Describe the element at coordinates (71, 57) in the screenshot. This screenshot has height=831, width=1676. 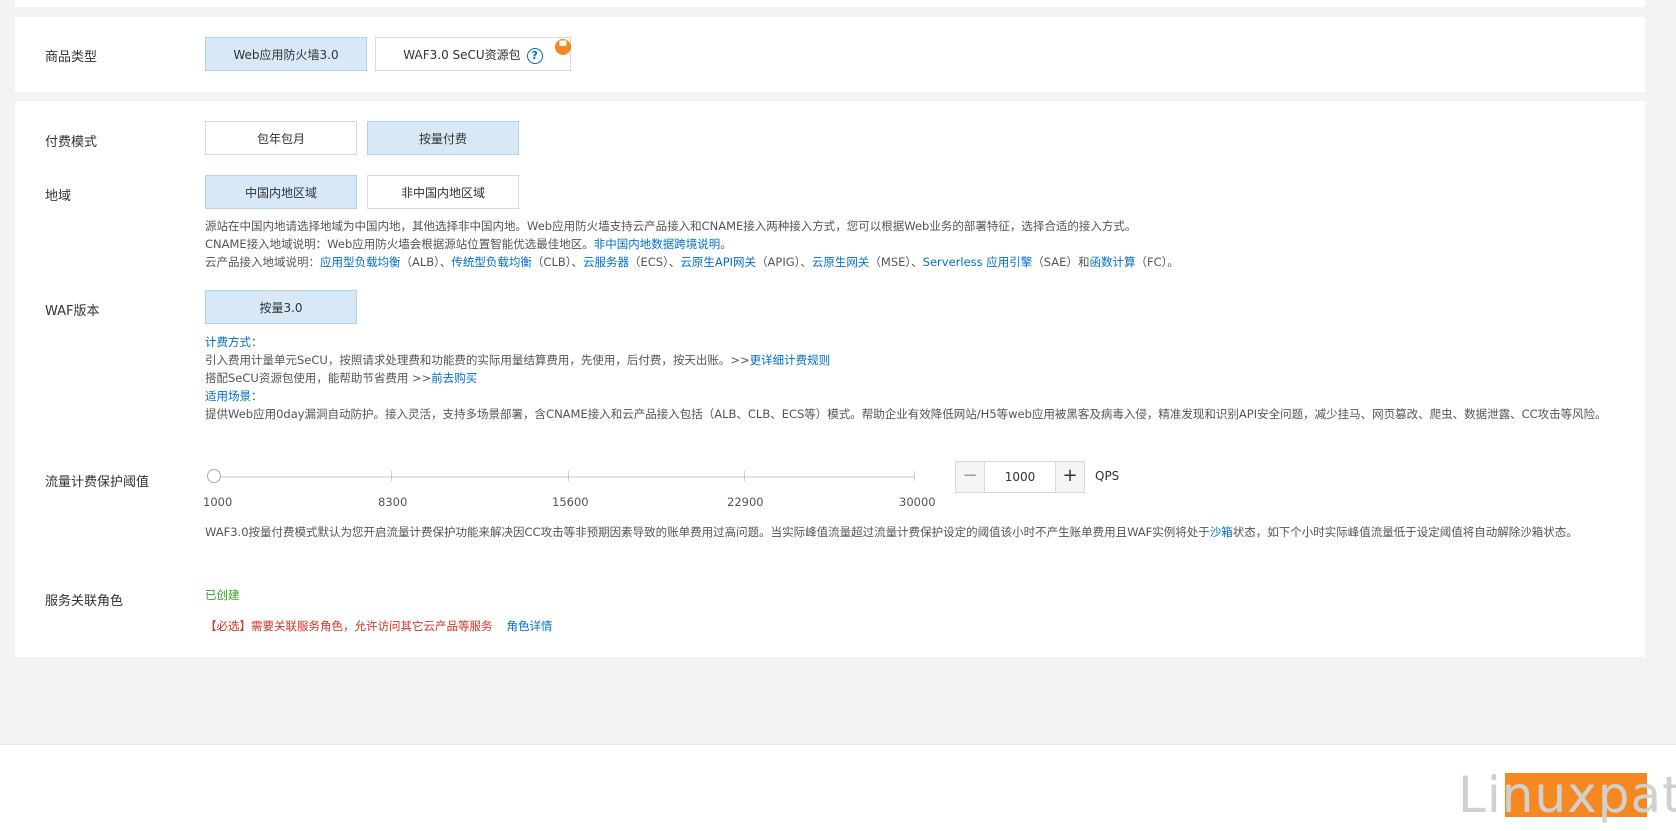
I see `product-type-label: 商品类型` at that location.